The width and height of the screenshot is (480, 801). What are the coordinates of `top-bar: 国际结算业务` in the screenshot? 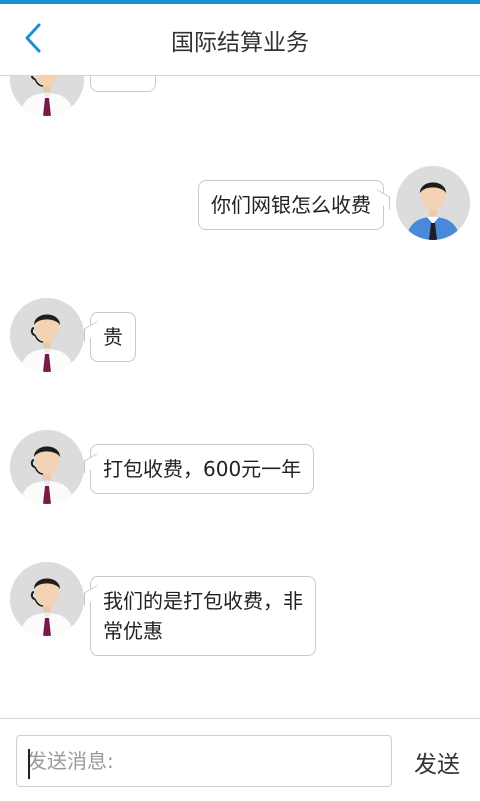 It's located at (240, 40).